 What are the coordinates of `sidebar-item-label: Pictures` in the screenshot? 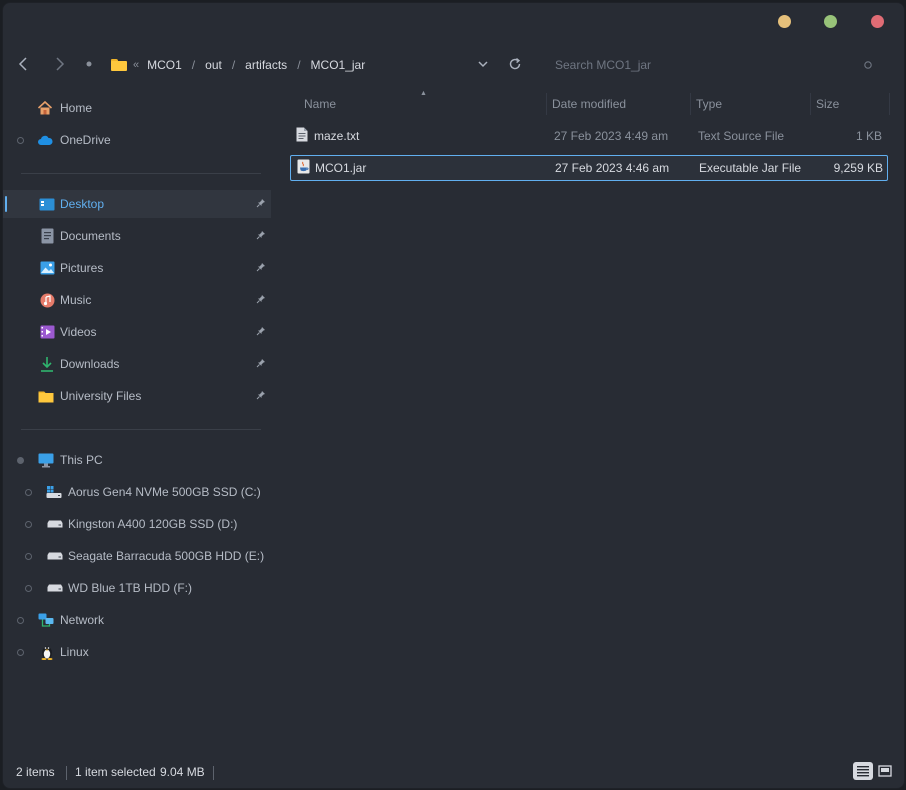 It's located at (82, 268).